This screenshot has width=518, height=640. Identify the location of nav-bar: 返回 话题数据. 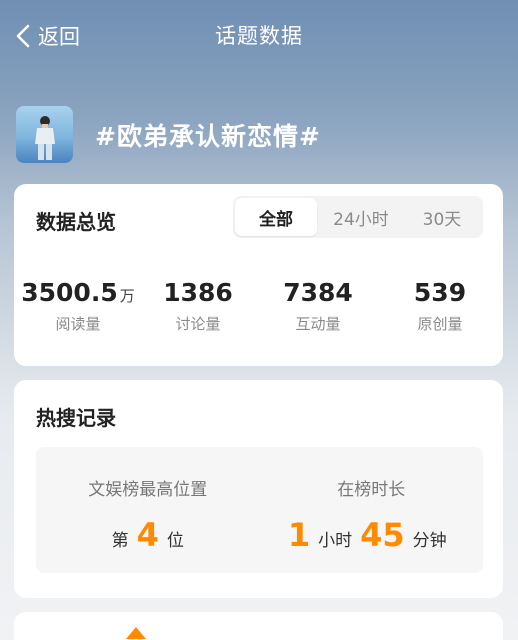
(259, 36).